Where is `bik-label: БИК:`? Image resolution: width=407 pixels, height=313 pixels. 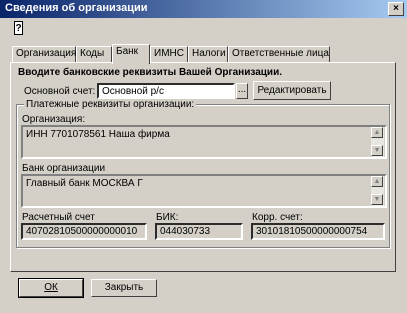
bik-label: БИК: is located at coordinates (167, 217).